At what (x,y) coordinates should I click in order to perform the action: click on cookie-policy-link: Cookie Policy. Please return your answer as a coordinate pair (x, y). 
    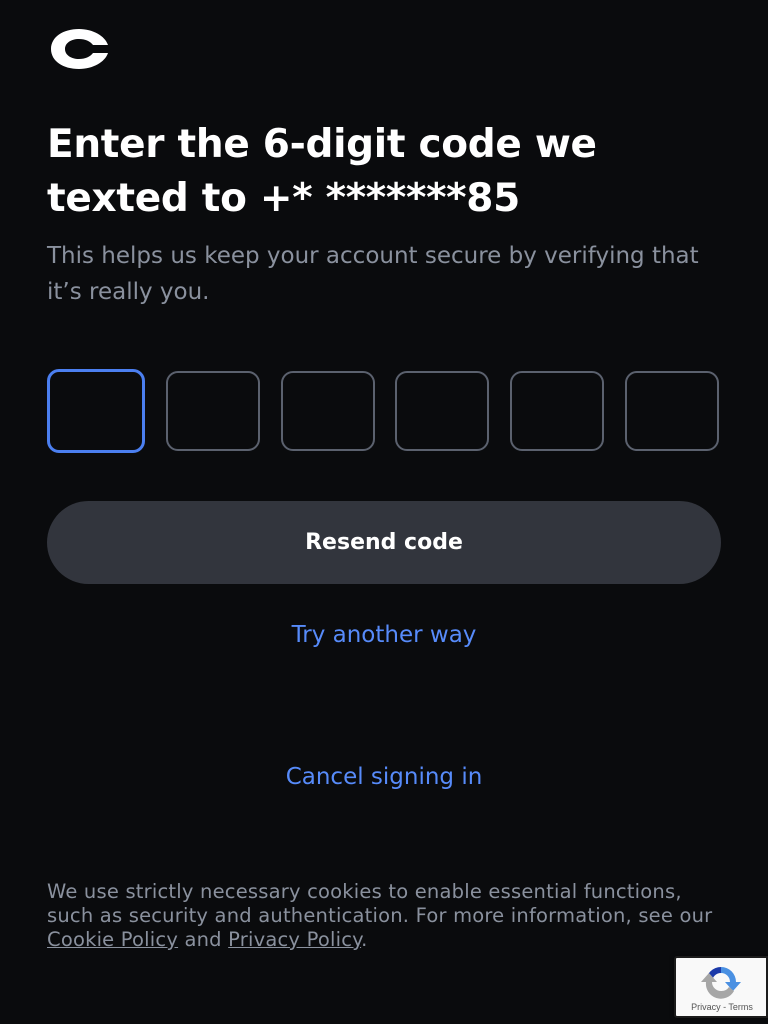
    Looking at the image, I should click on (112, 939).